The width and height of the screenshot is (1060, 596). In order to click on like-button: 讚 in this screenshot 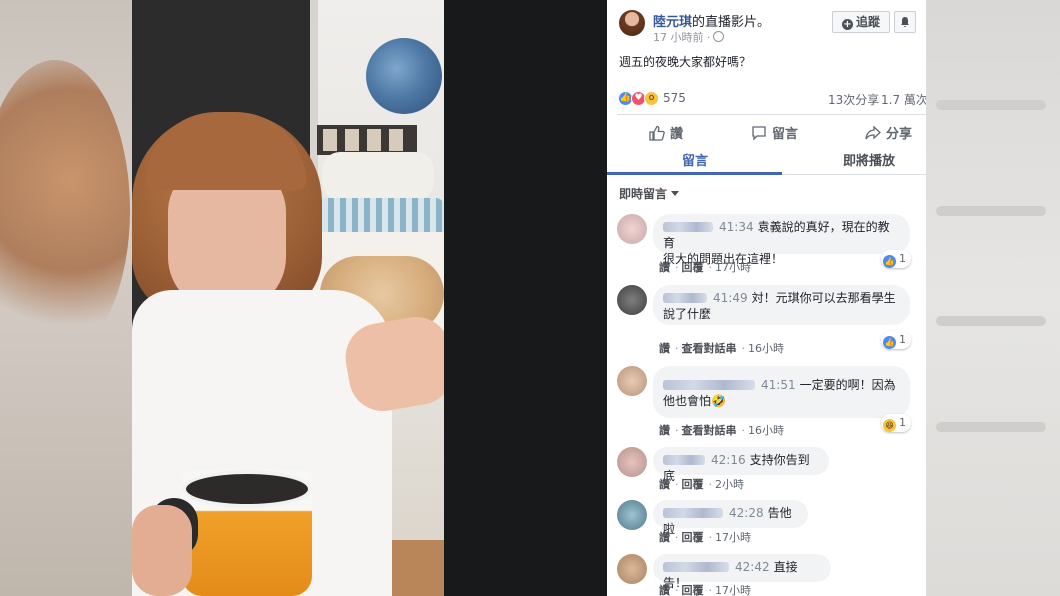, I will do `click(666, 132)`.